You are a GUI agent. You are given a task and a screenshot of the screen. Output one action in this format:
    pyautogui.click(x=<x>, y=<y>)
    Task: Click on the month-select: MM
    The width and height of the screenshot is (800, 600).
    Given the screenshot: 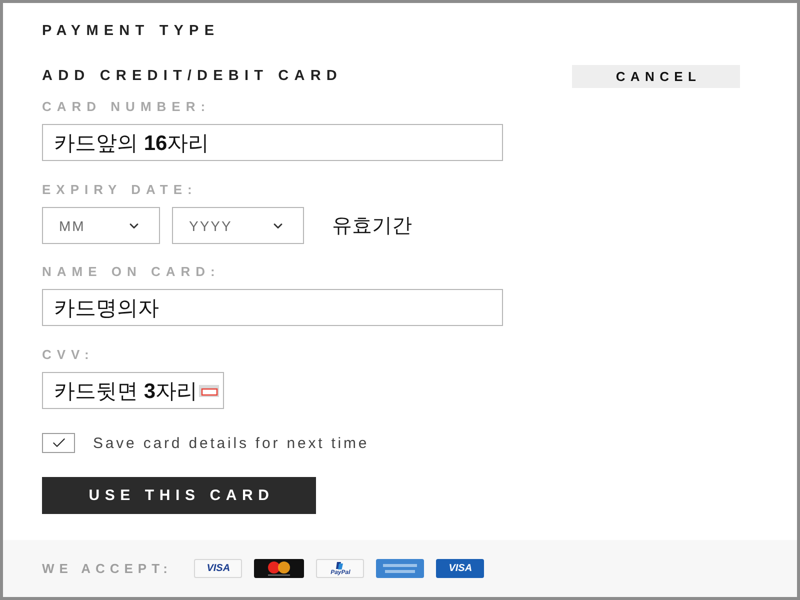 What is the action you would take?
    pyautogui.click(x=101, y=225)
    